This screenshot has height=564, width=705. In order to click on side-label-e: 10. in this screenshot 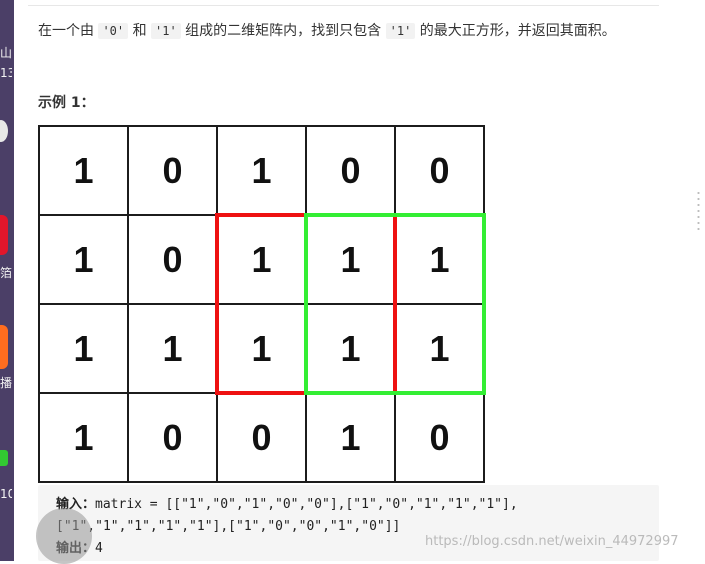, I will do `click(6, 494)`.